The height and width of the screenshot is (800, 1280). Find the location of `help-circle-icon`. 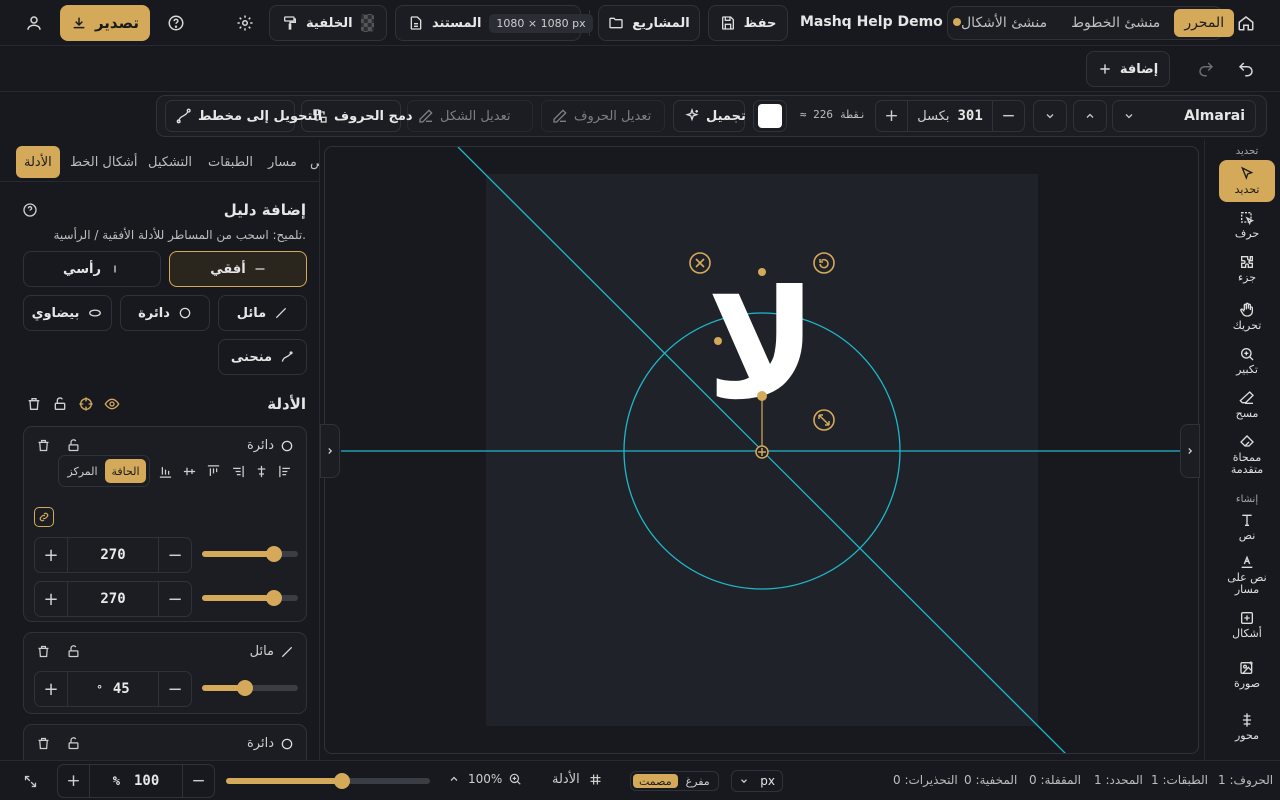

help-circle-icon is located at coordinates (30, 210).